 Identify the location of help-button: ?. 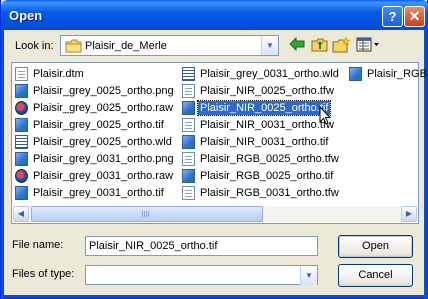
(392, 16).